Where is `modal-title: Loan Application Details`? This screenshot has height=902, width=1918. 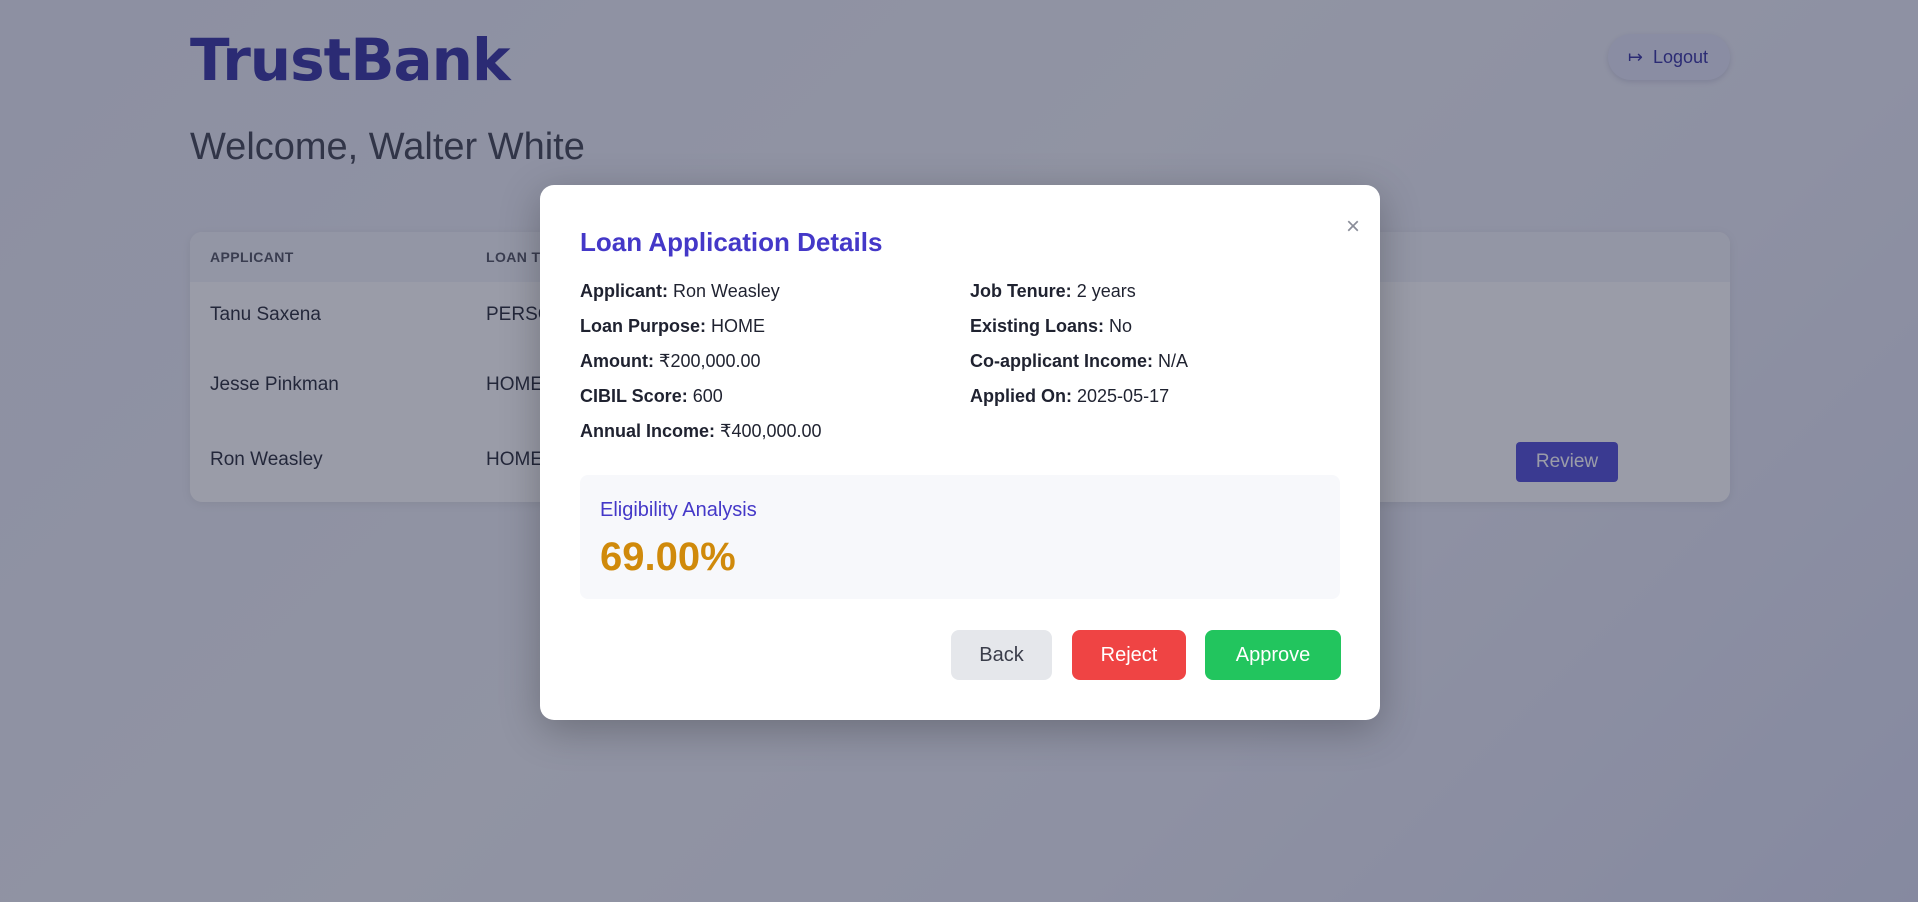 modal-title: Loan Application Details is located at coordinates (731, 242).